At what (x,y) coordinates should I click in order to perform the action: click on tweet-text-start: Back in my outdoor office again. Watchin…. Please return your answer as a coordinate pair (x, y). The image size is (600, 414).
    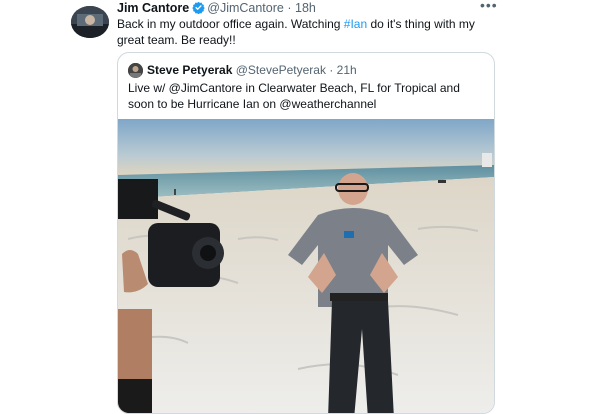
    Looking at the image, I should click on (230, 24).